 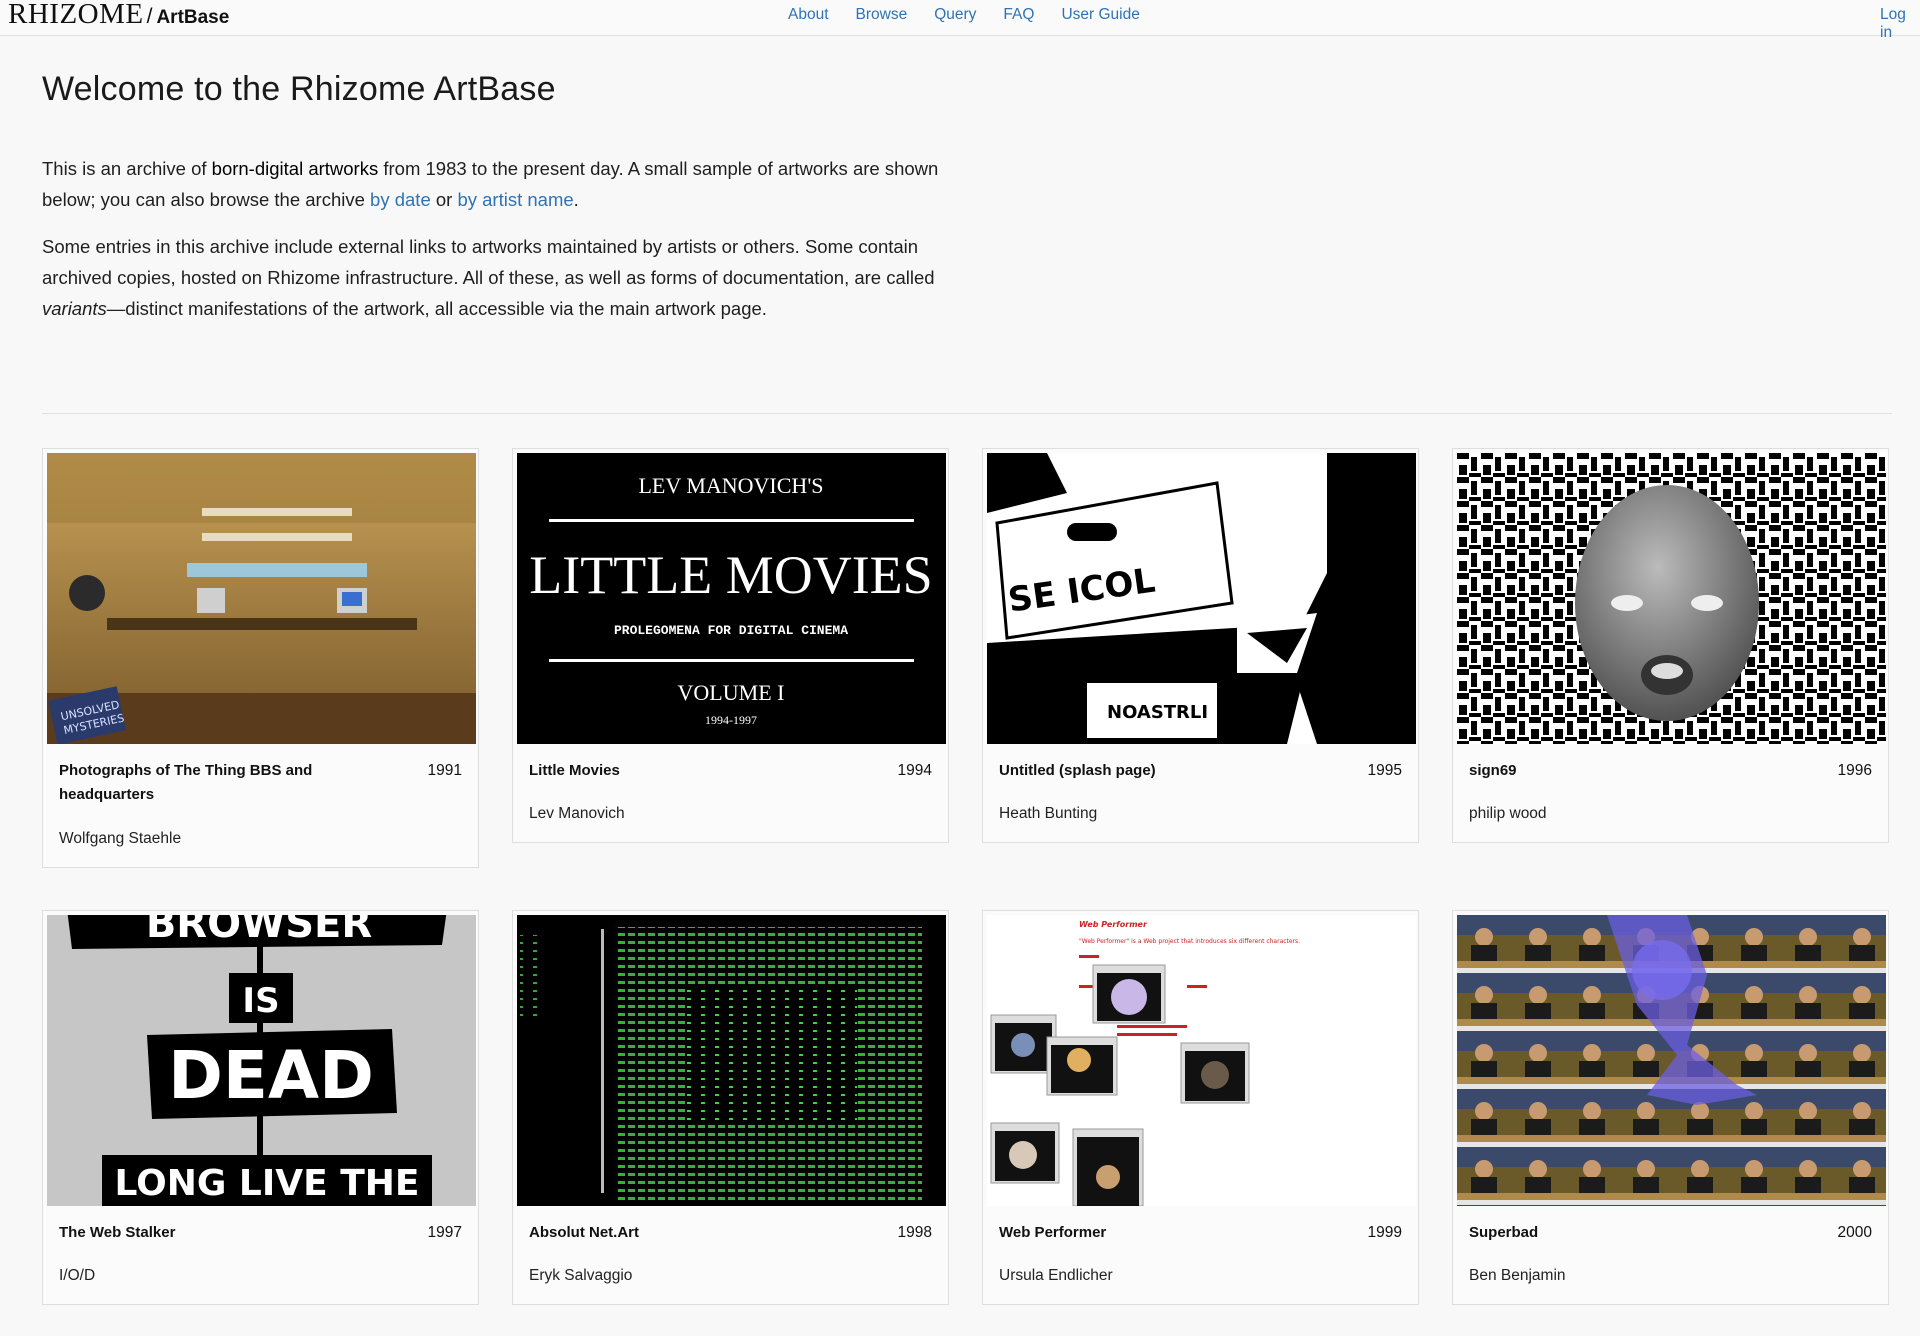 What do you see at coordinates (977, 15) in the screenshot?
I see `main-nav: About Browse Query FAQ User Guide` at bounding box center [977, 15].